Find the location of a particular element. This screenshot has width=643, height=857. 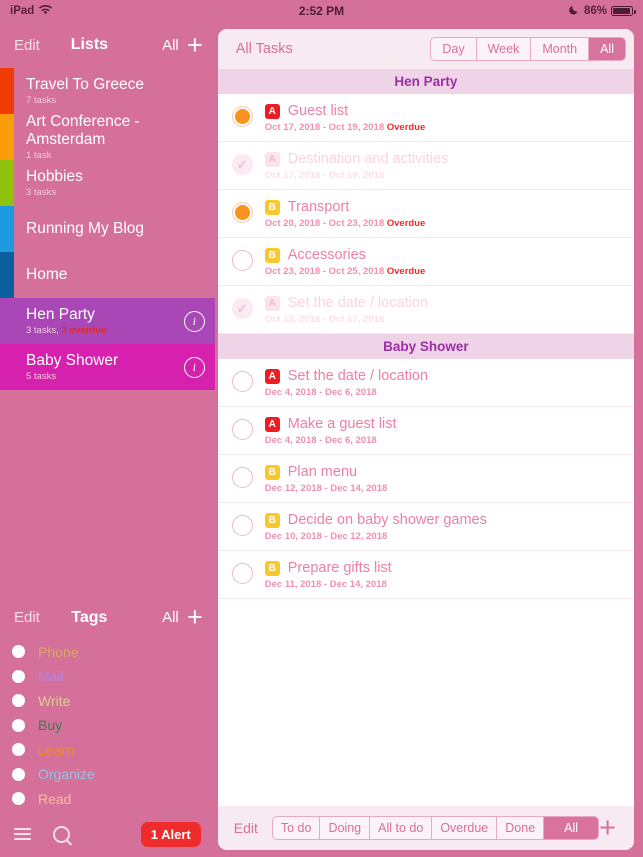

sidebar-list-item: Running My Blog is located at coordinates (107, 229).